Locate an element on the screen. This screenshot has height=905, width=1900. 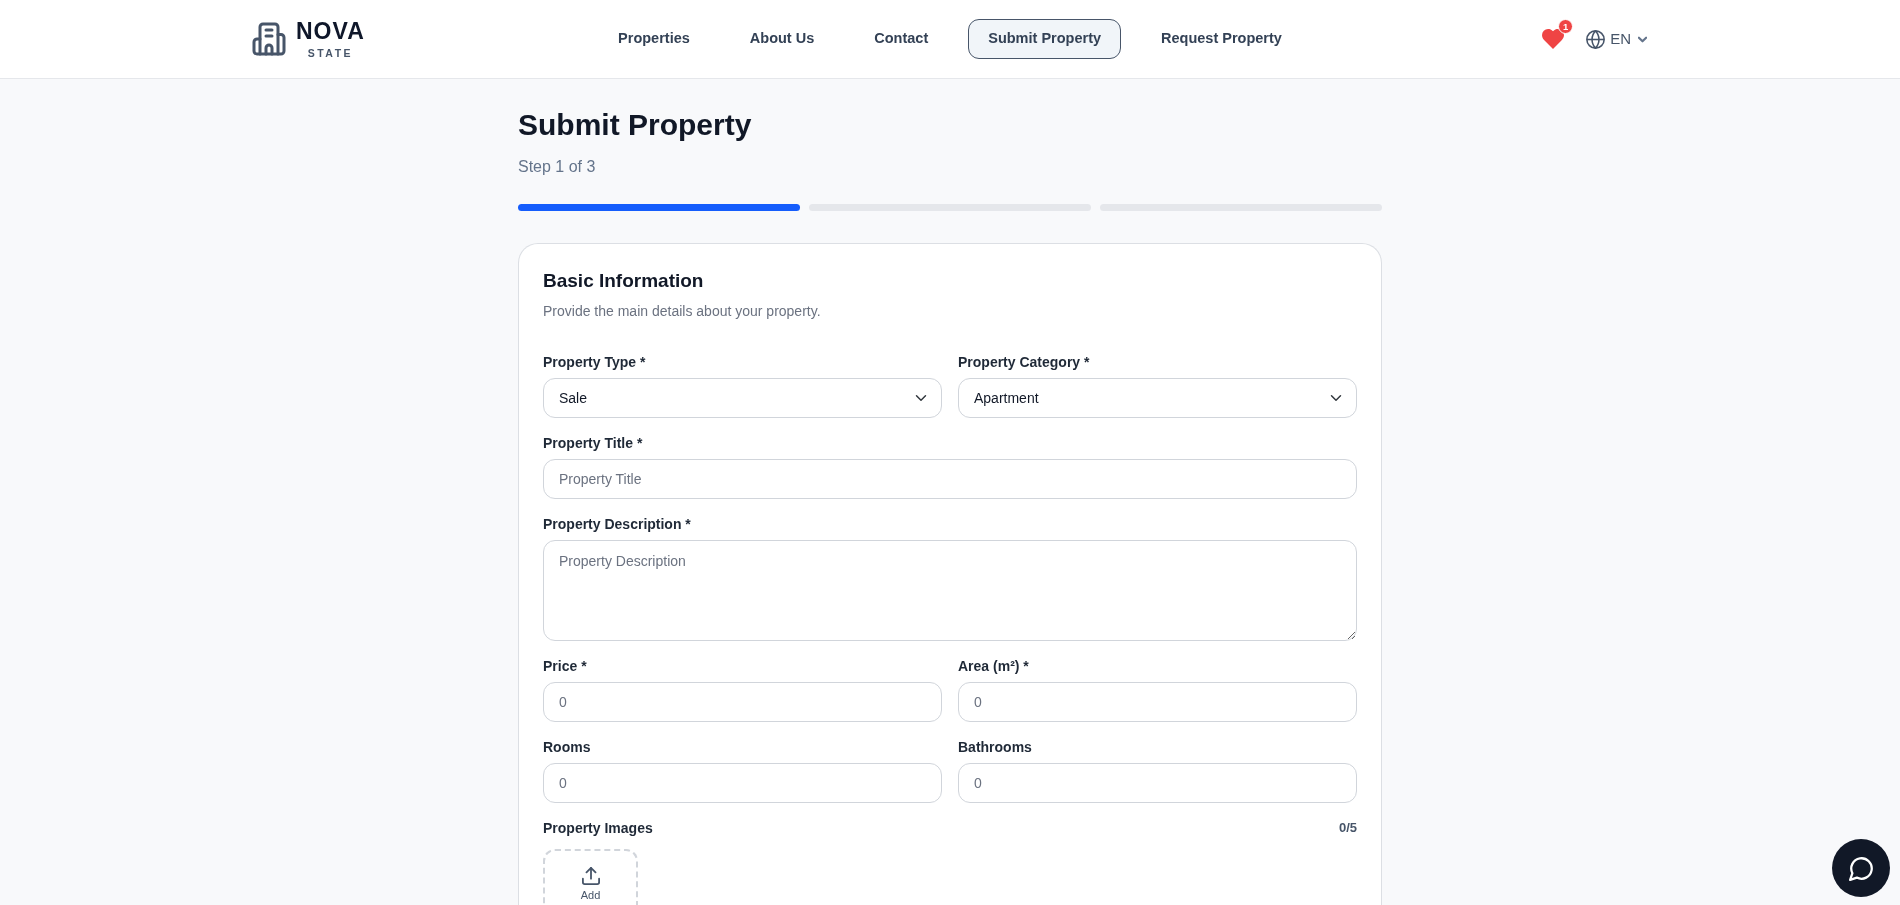
field-label: Property Description * is located at coordinates (617, 524).